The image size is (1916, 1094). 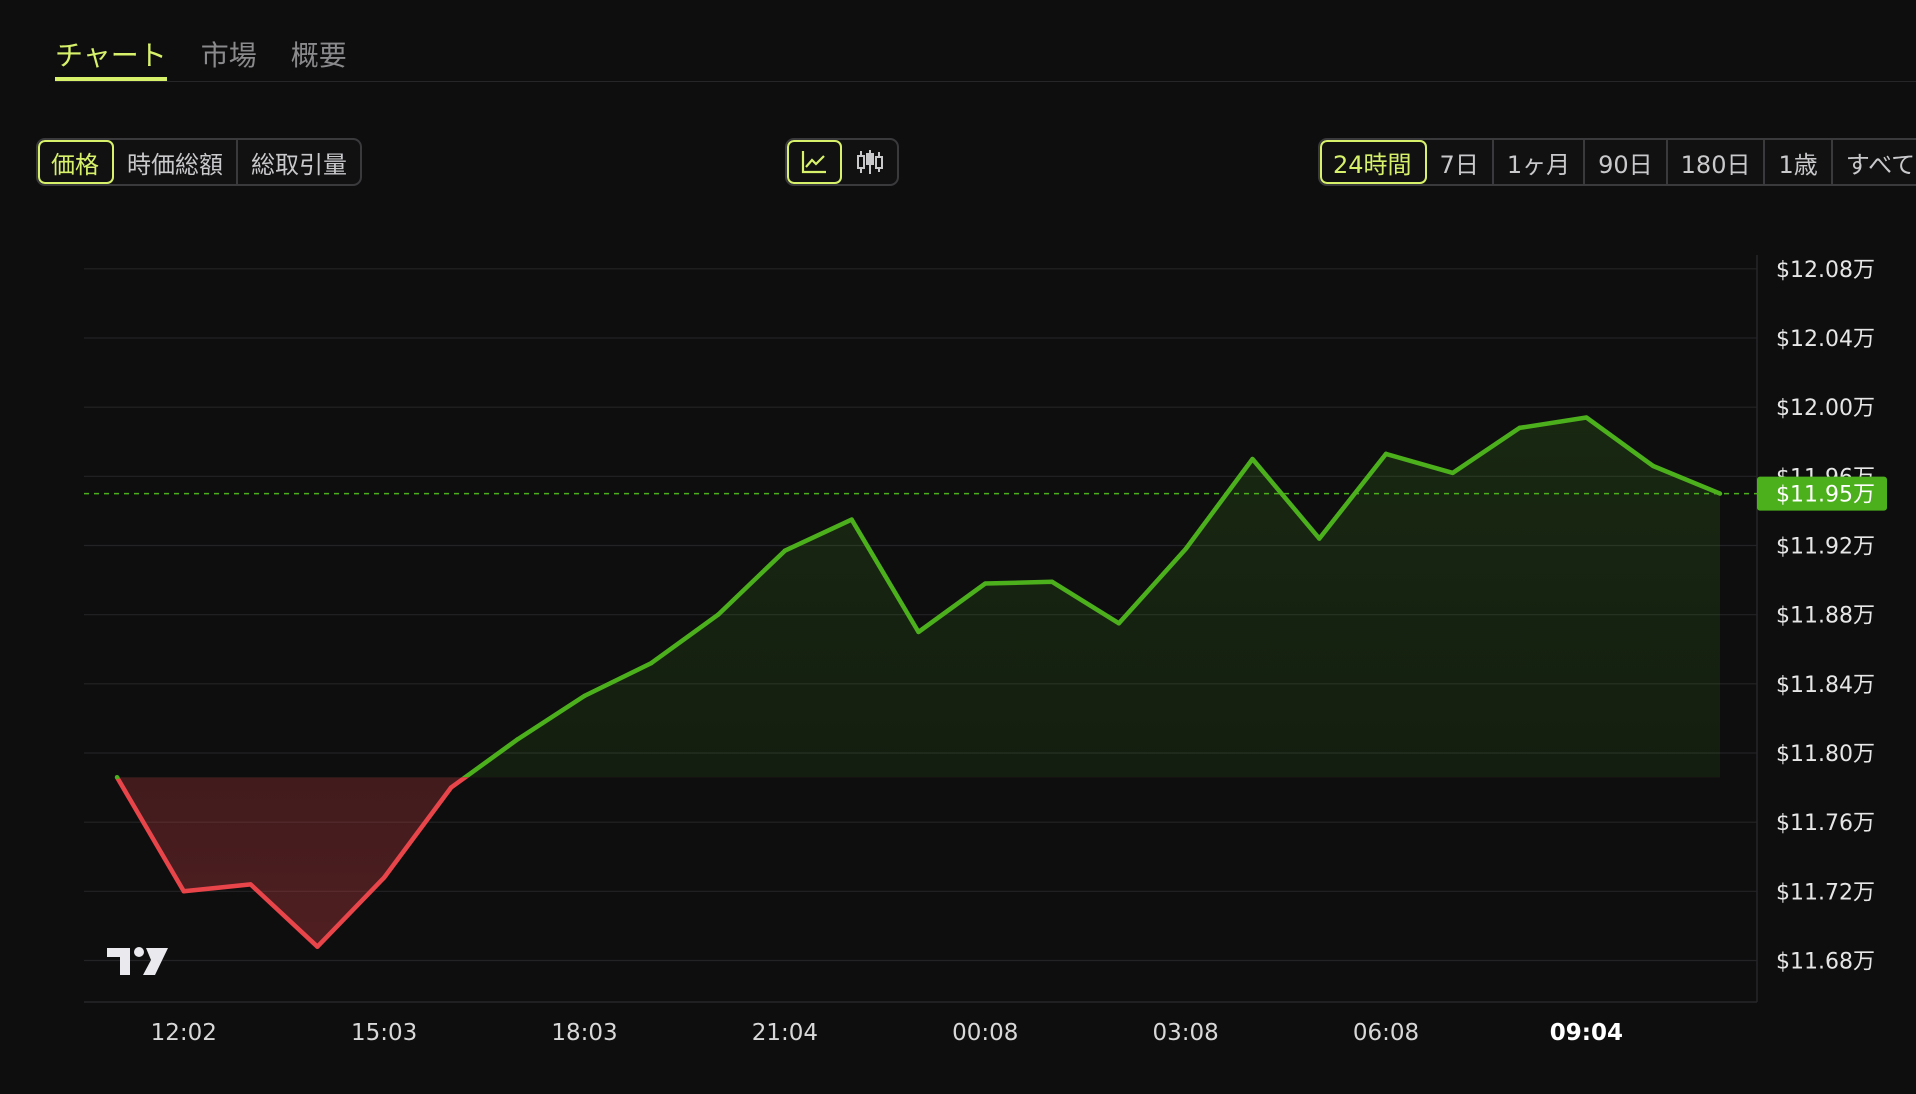 What do you see at coordinates (384, 1033) in the screenshot?
I see `x-tick-label: 15:03` at bounding box center [384, 1033].